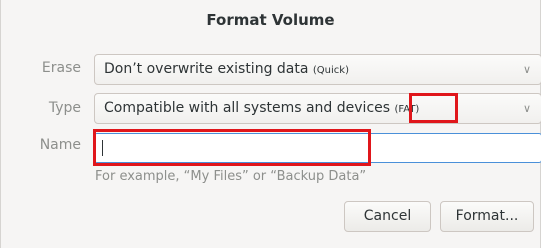 The height and width of the screenshot is (248, 541). I want to click on type-value: Compatible with all systems and devices, so click(247, 108).